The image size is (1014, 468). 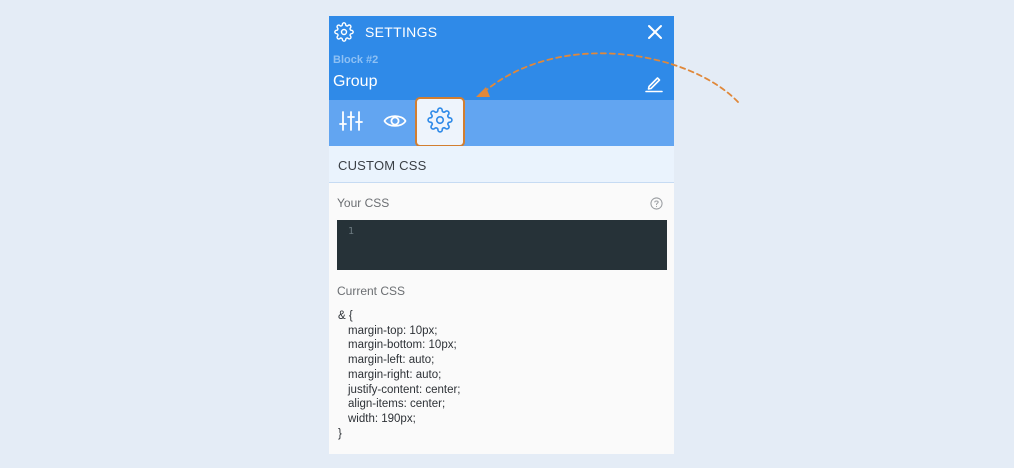 I want to click on tab-visibility, so click(x=395, y=123).